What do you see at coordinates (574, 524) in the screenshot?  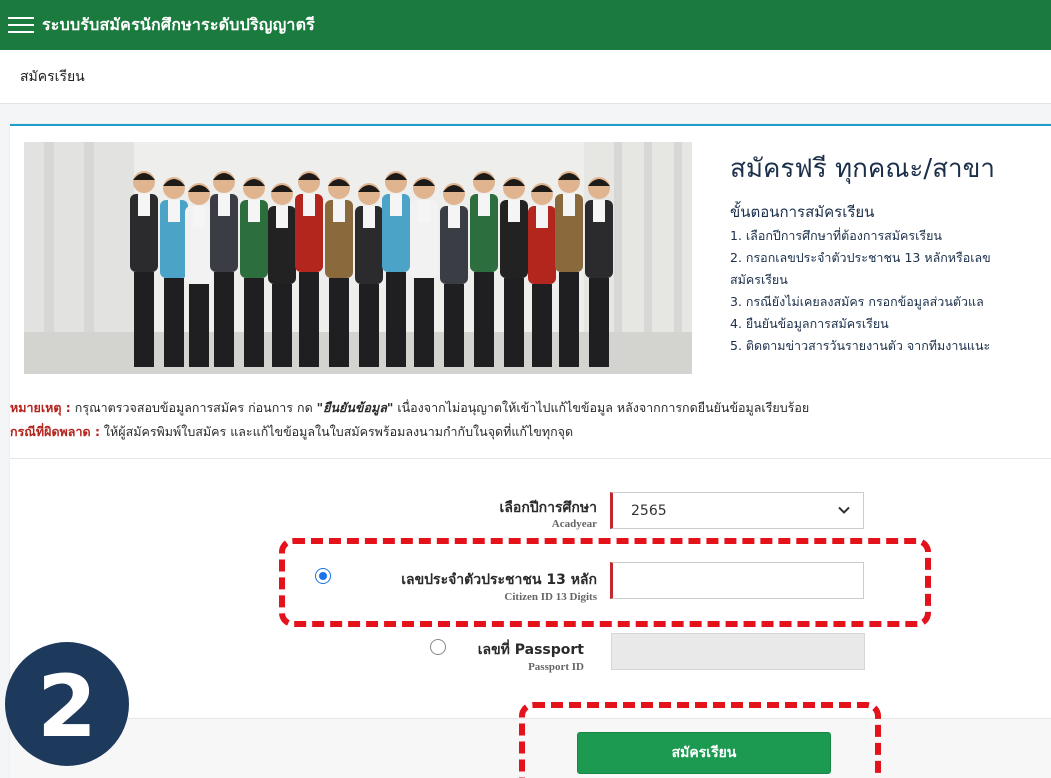 I see `year-sublabel: Acadyear` at bounding box center [574, 524].